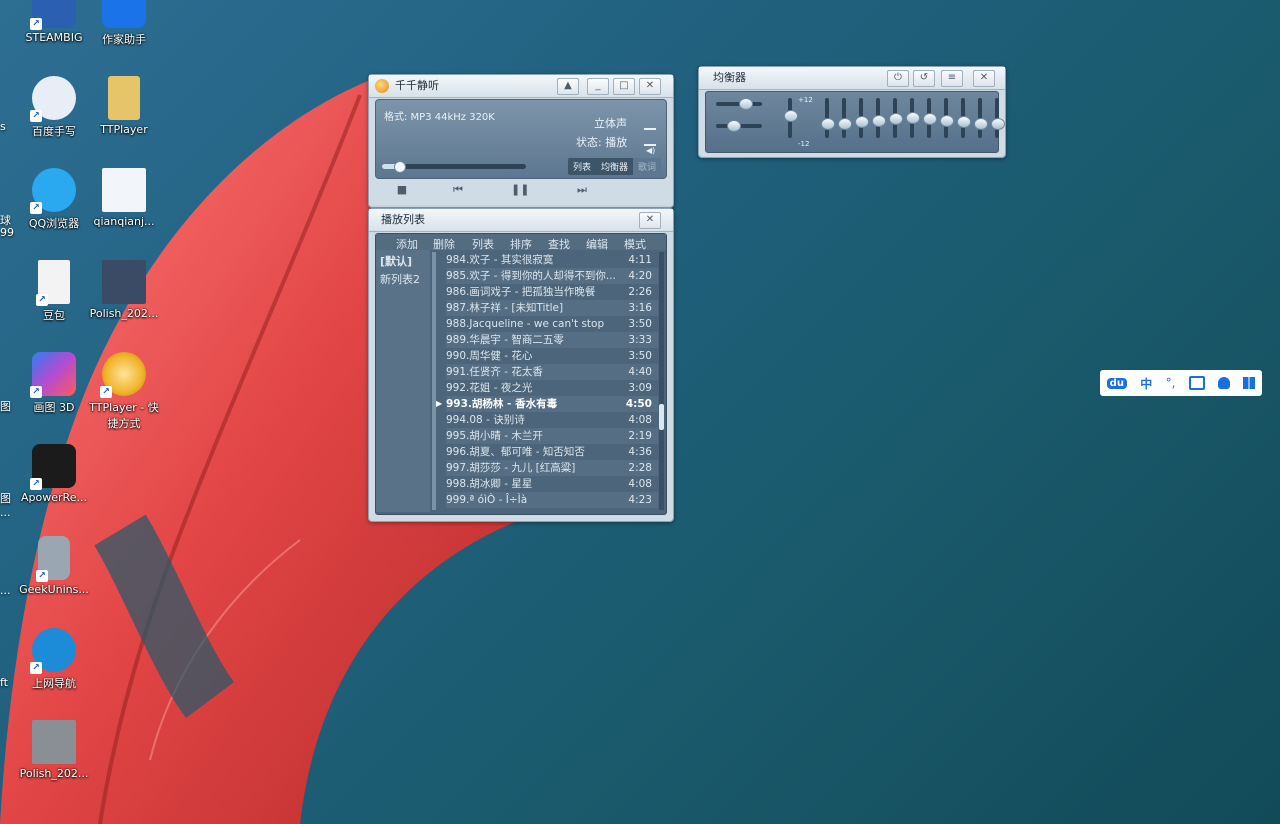 The height and width of the screenshot is (824, 1280). What do you see at coordinates (54, 659) in the screenshot?
I see `desktop-icon-web-nav: ↗ 上网导航` at bounding box center [54, 659].